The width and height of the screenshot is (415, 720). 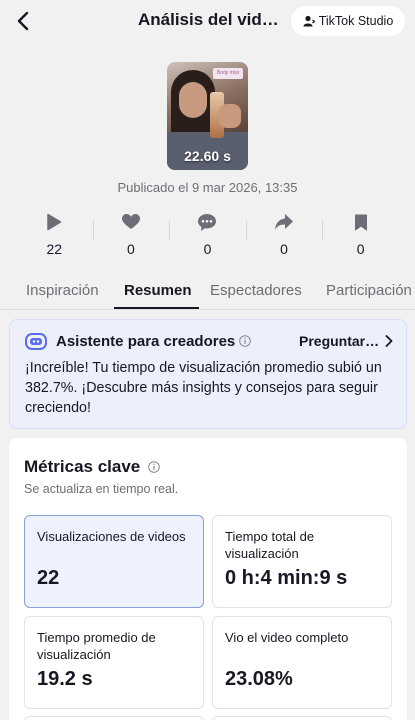 I want to click on metrics-subtitle: Se actualiza en tiempo real., so click(x=101, y=489).